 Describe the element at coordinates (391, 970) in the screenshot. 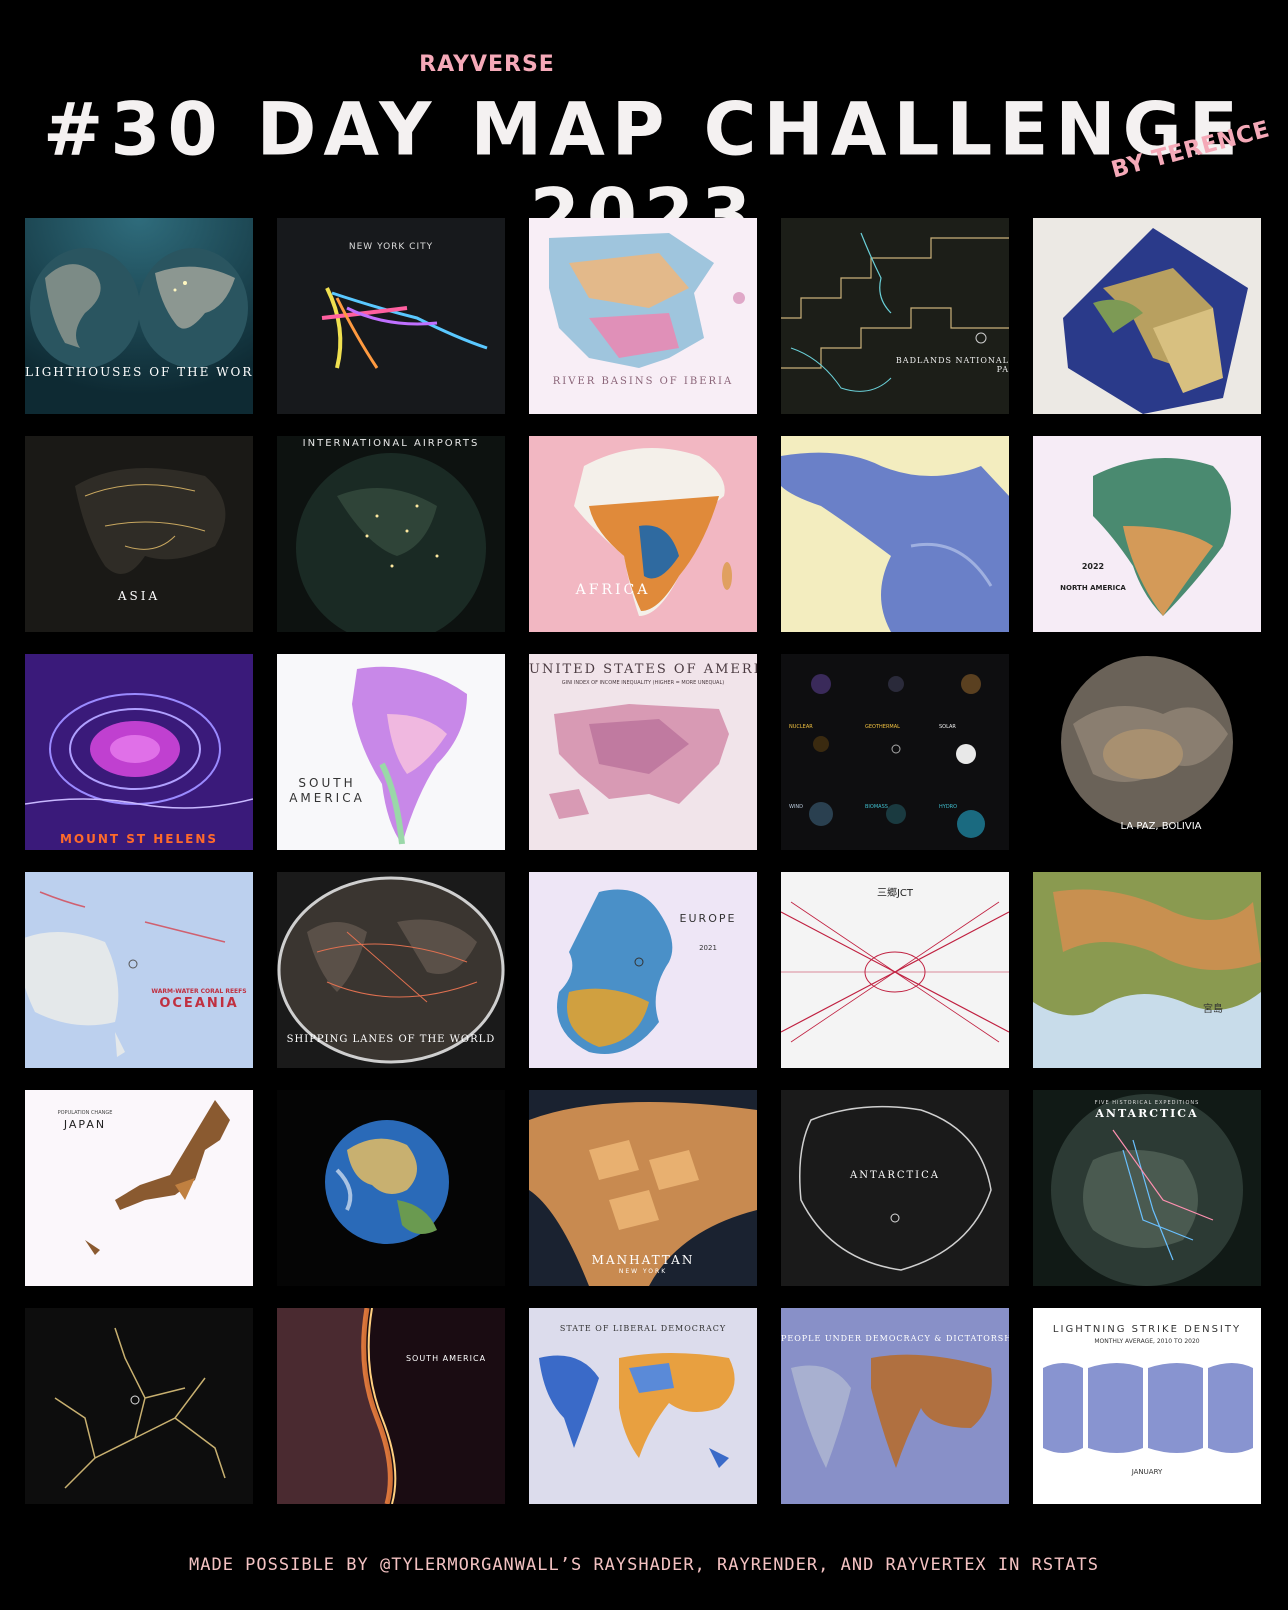

I see `map-tile-shipping-lanes: SHIPPING LANES OF THE WORLD` at that location.